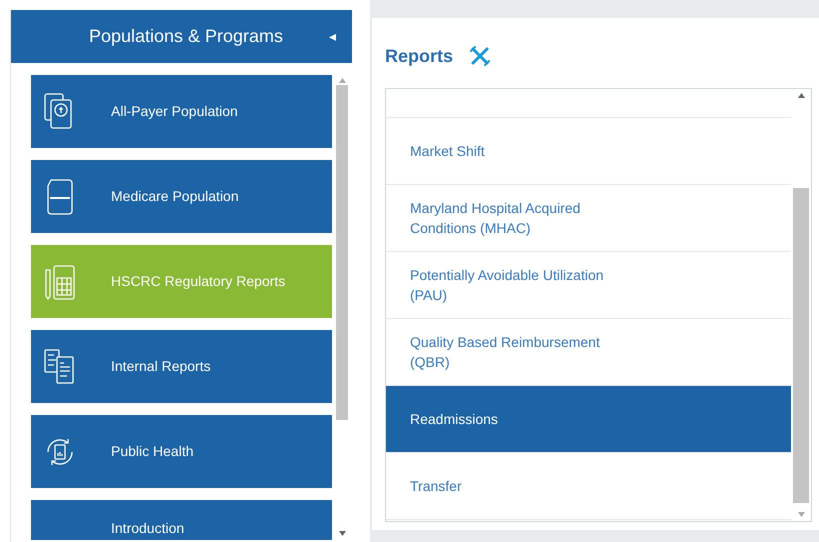  What do you see at coordinates (181, 111) in the screenshot?
I see `sidebar-item: All-Payer Population` at bounding box center [181, 111].